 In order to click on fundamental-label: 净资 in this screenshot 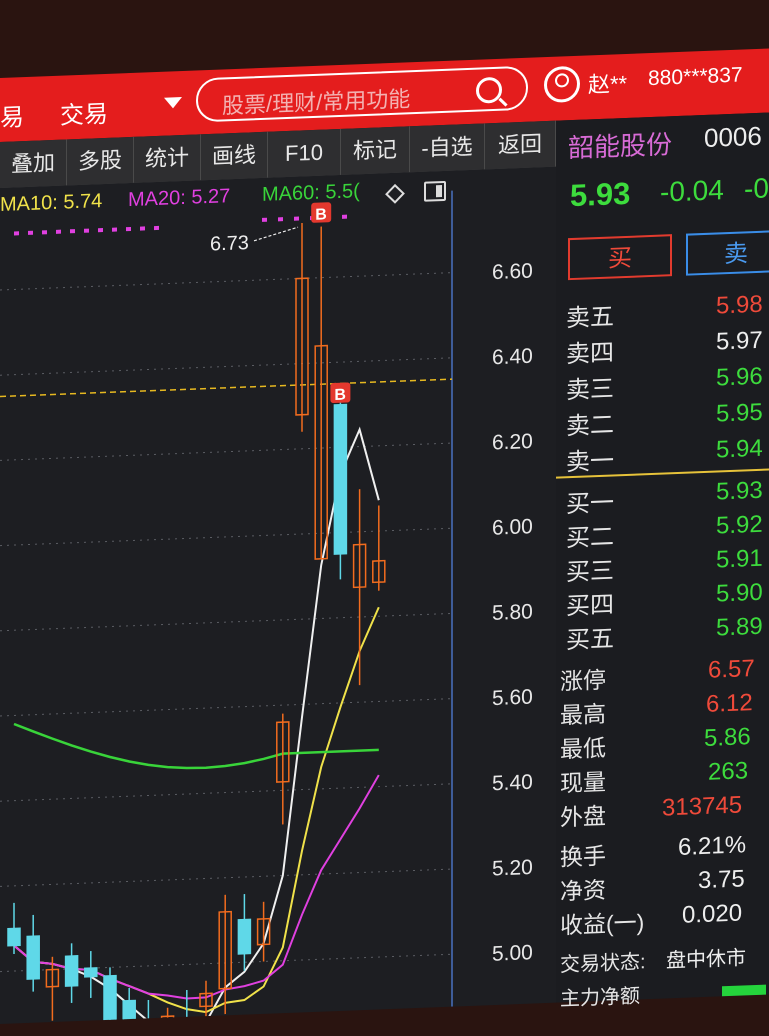, I will do `click(583, 889)`.